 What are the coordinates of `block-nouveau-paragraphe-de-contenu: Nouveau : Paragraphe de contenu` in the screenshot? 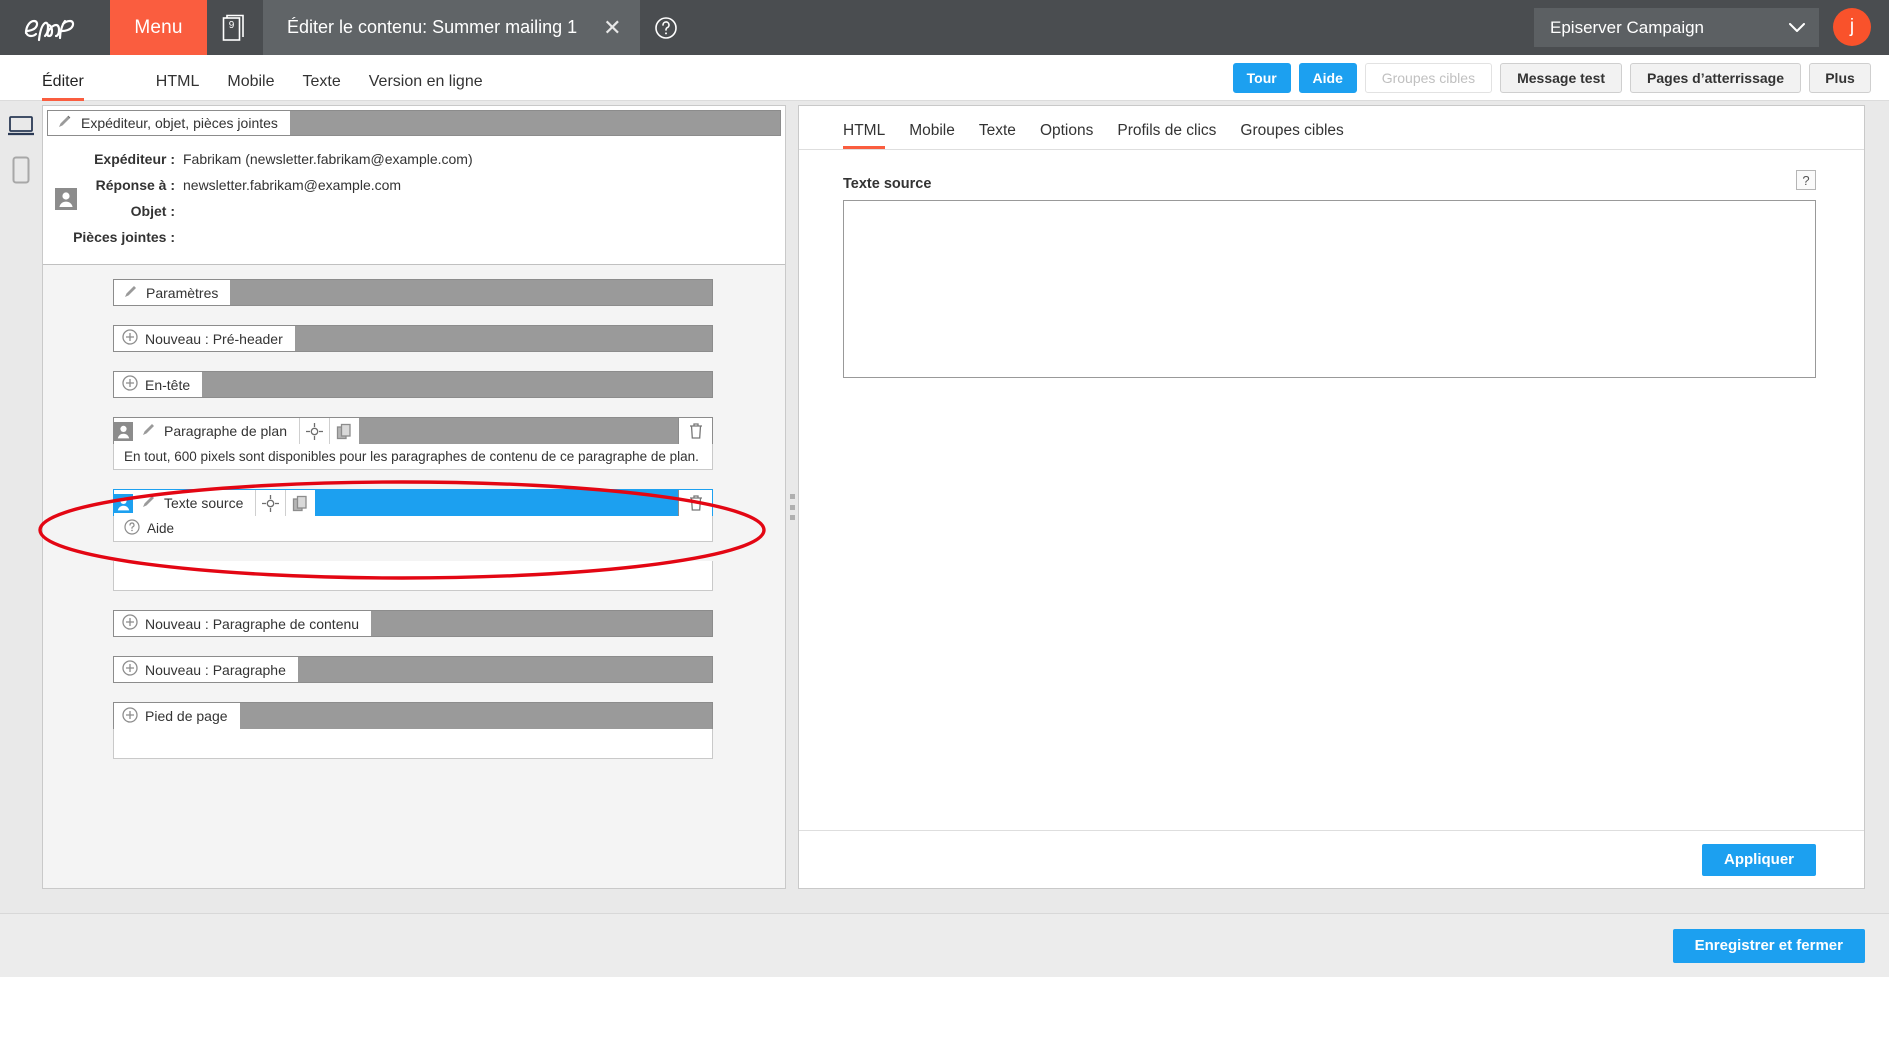 It's located at (413, 623).